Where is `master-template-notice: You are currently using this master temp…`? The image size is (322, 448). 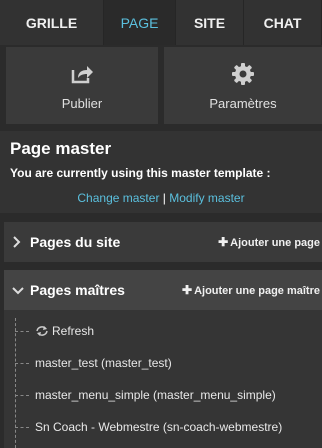
master-template-notice: You are currently using this master temp… is located at coordinates (140, 173).